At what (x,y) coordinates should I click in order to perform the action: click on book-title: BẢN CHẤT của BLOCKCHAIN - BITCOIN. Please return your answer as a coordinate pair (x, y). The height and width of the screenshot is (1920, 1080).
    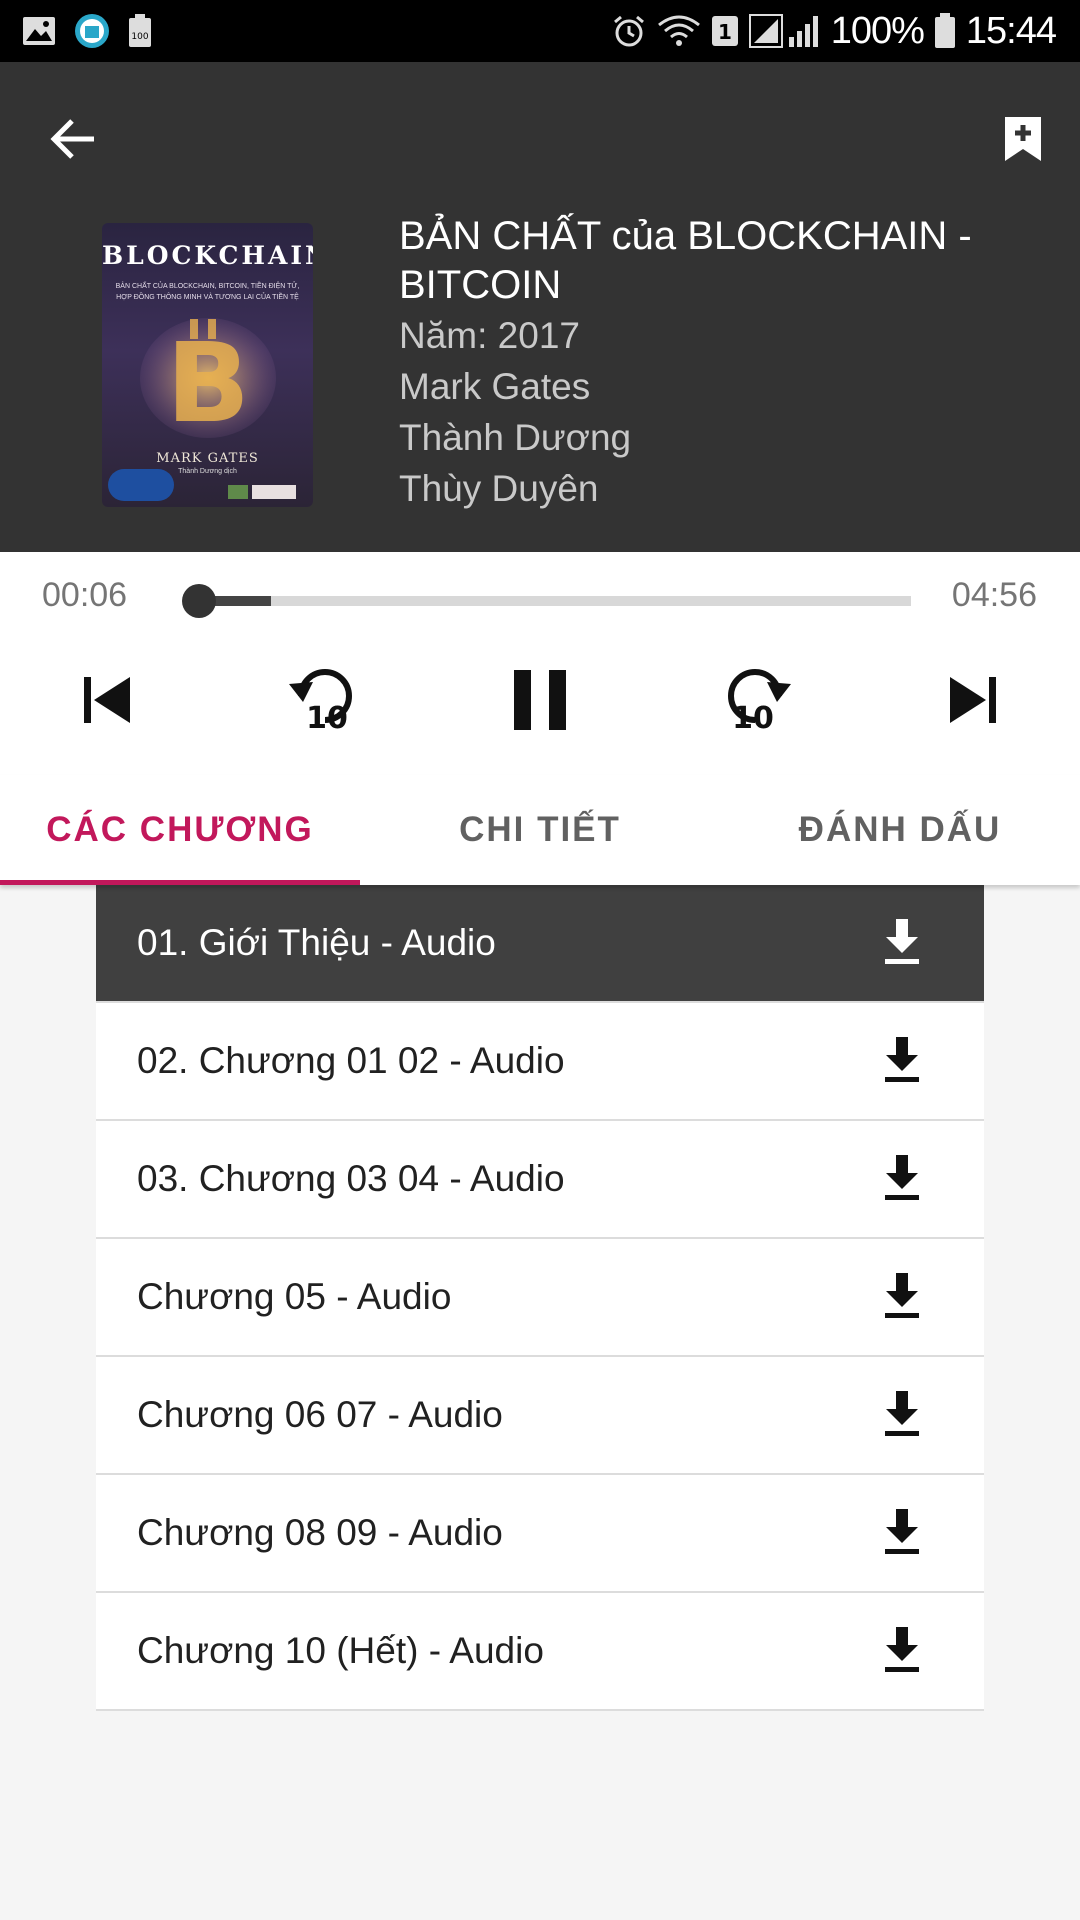
    Looking at the image, I should click on (685, 260).